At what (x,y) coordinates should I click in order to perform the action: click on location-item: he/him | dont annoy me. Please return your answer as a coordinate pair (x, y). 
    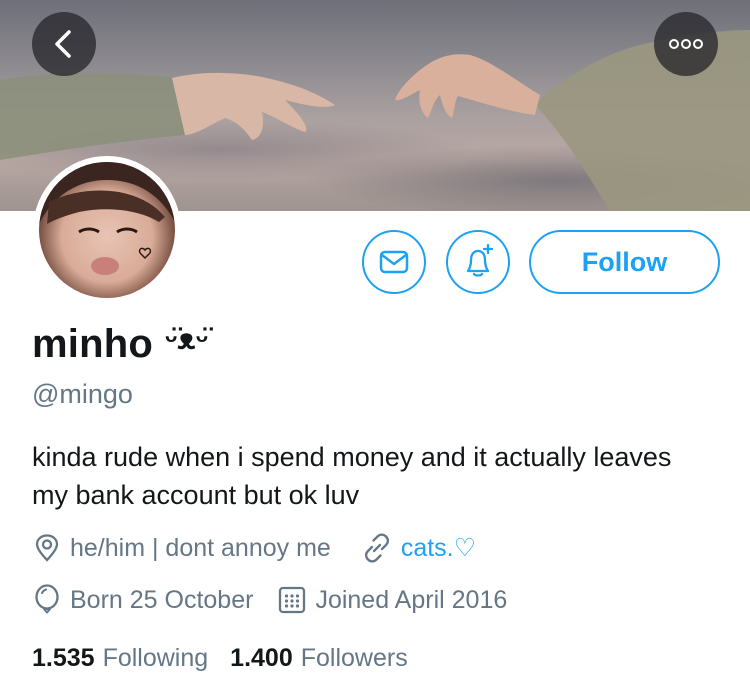
    Looking at the image, I should click on (181, 548).